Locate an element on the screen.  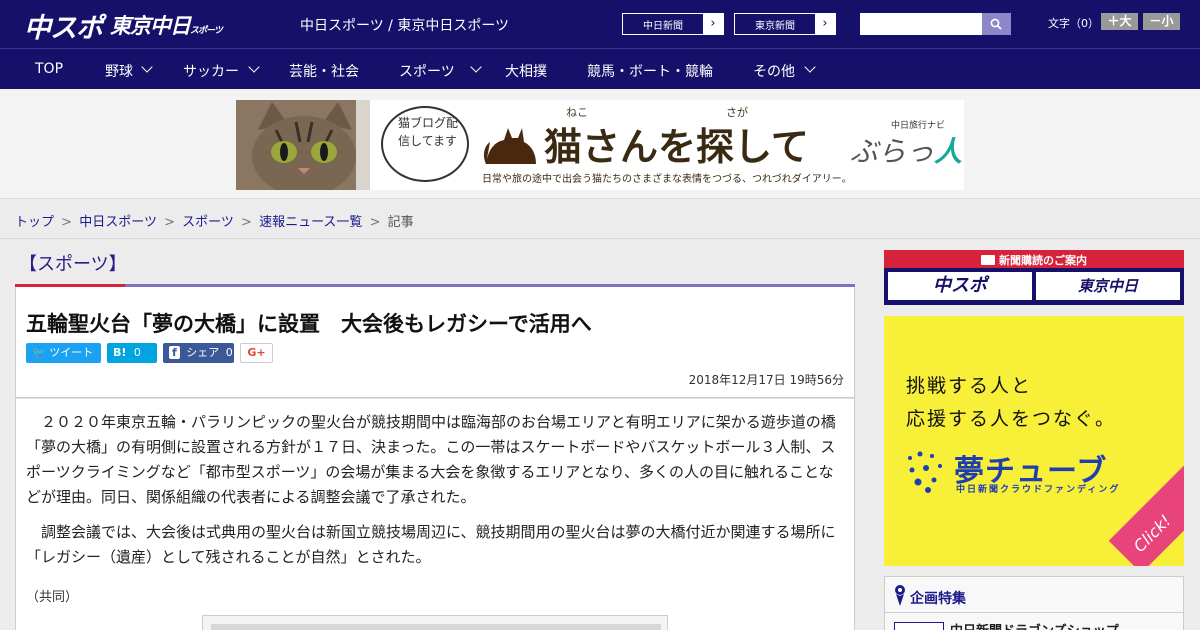
facebook-icon: f is located at coordinates (174, 352).